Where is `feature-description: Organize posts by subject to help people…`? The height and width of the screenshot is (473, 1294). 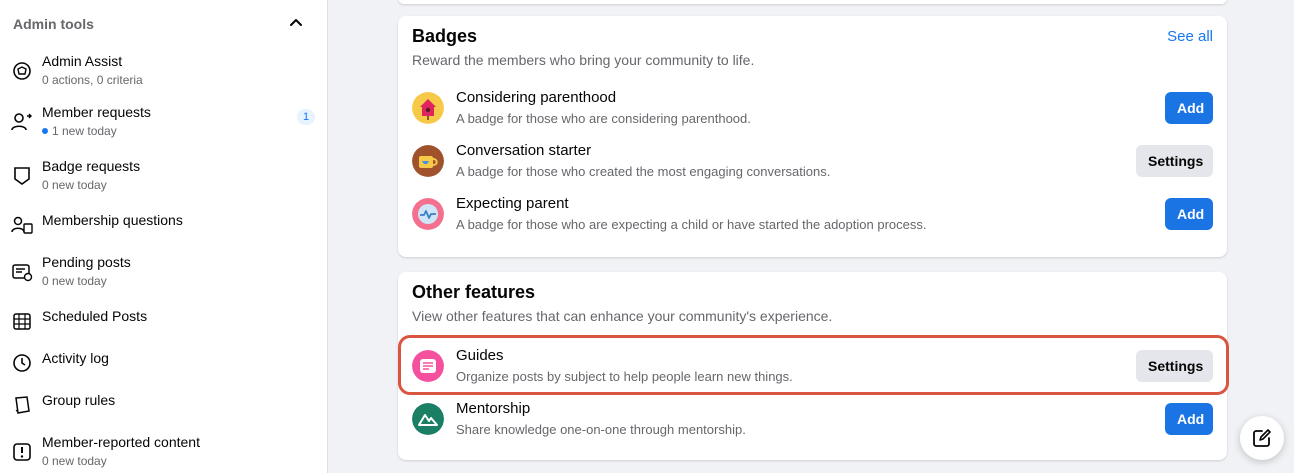 feature-description: Organize posts by subject to help people… is located at coordinates (624, 376).